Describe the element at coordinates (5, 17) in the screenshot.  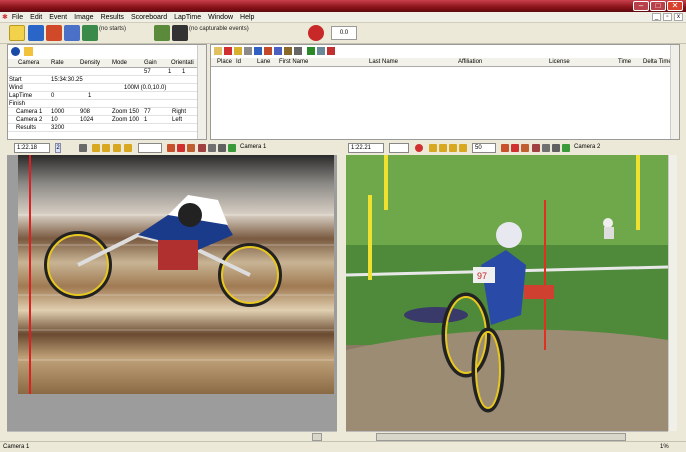
I see `app-icon: ✱` at that location.